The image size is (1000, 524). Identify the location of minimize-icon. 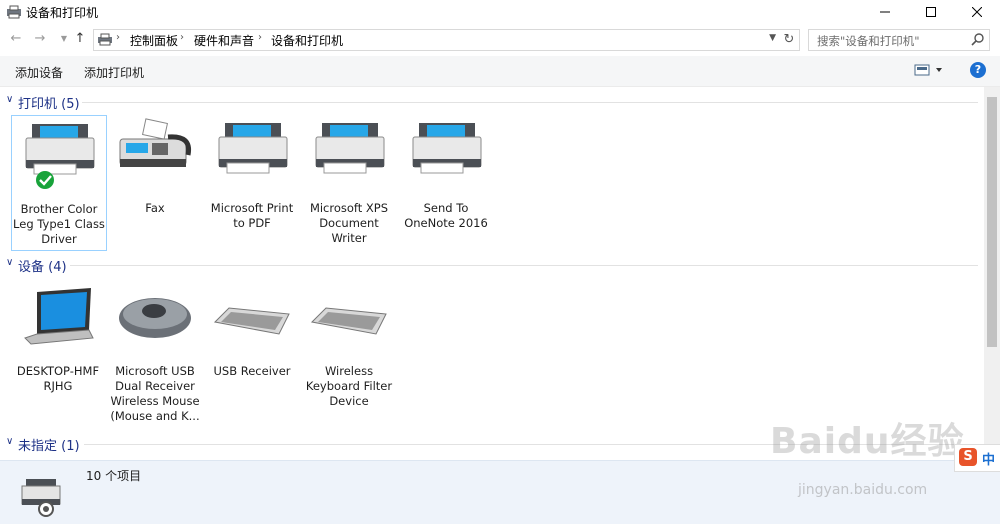
(885, 12).